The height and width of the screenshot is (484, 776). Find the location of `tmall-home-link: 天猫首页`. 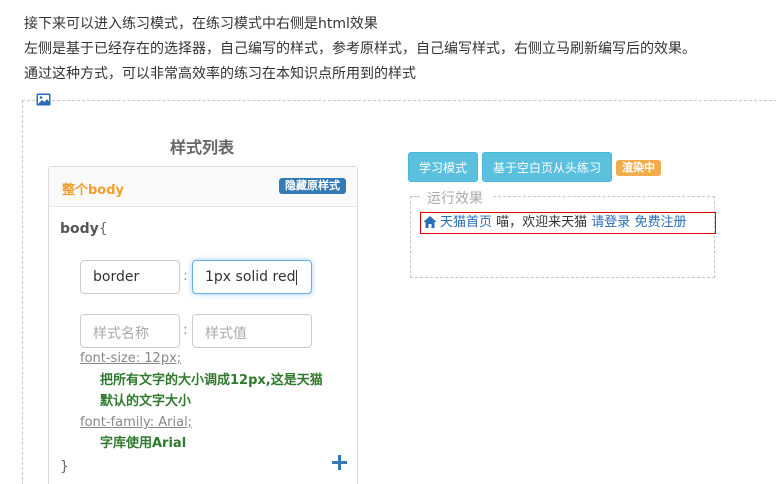

tmall-home-link: 天猫首页 is located at coordinates (466, 222).